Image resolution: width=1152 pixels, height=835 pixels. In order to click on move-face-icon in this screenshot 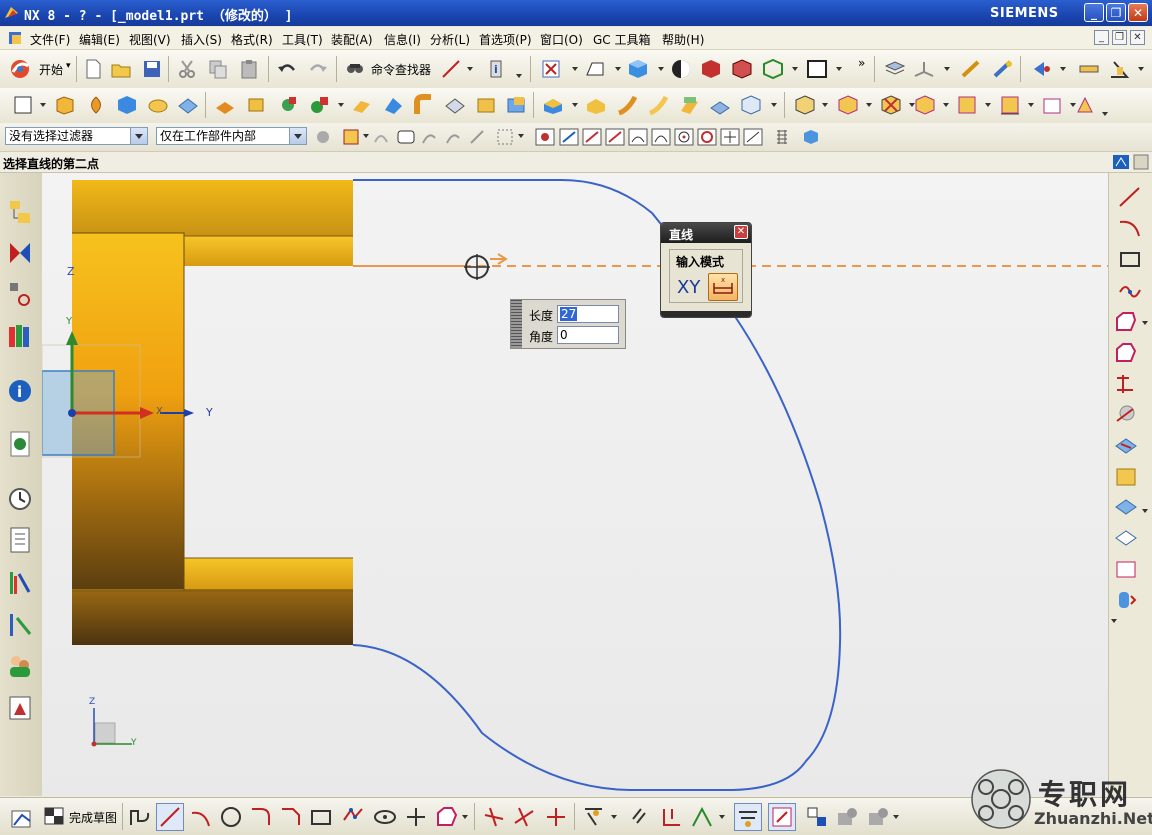, I will do `click(805, 105)`.